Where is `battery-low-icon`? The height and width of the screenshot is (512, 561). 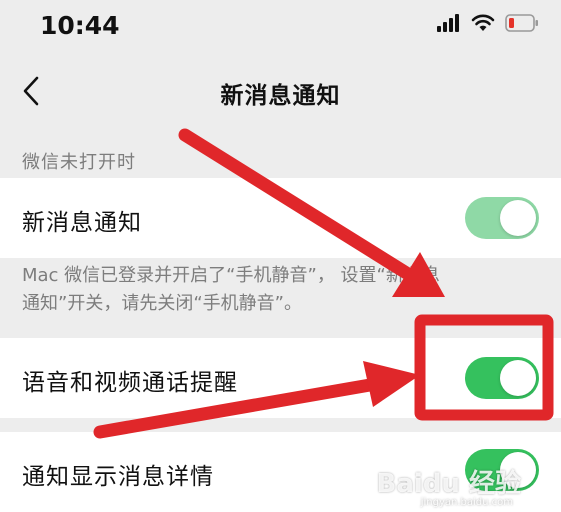
battery-low-icon is located at coordinates (521, 23).